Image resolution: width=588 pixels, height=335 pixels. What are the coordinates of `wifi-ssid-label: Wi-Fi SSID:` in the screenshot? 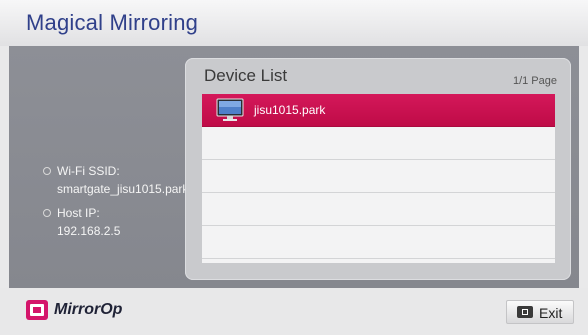 It's located at (88, 171).